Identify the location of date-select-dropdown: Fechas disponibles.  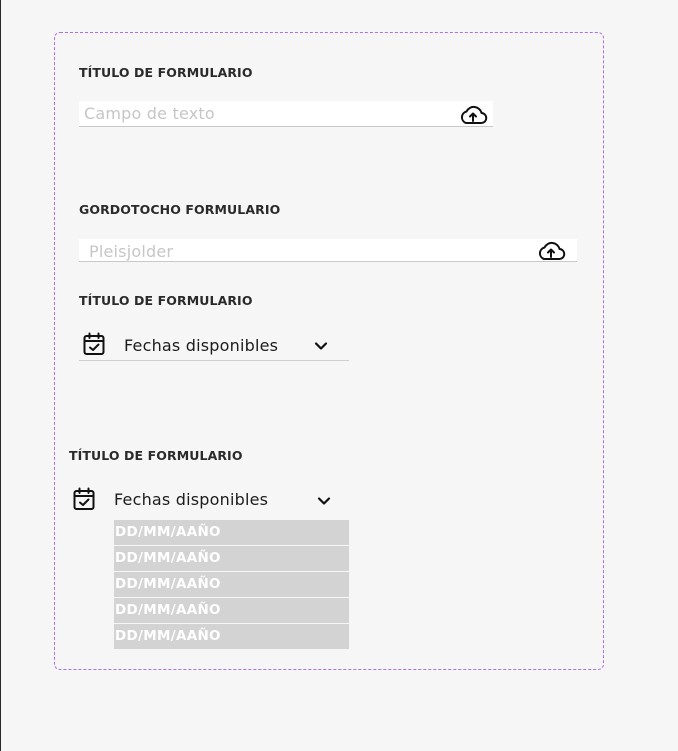
(214, 345).